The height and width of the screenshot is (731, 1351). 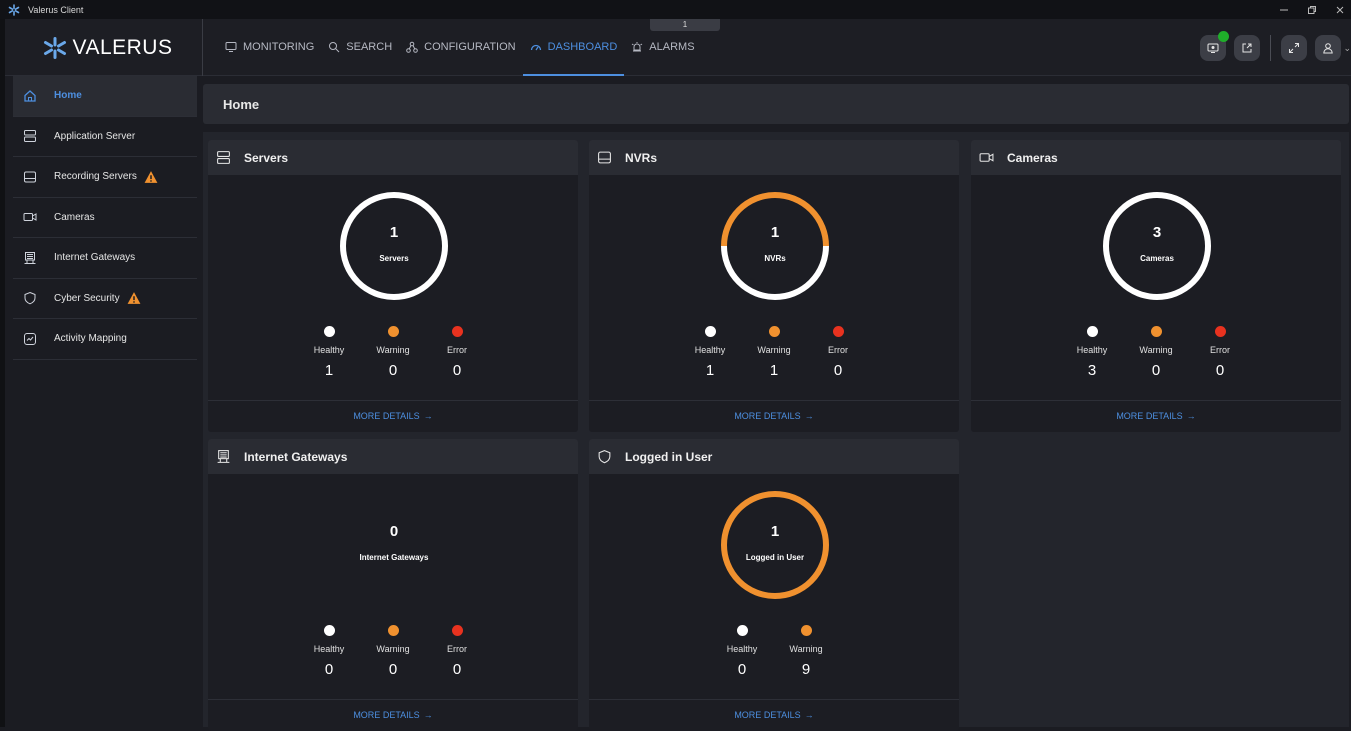 I want to click on close-icon, so click(x=1340, y=9).